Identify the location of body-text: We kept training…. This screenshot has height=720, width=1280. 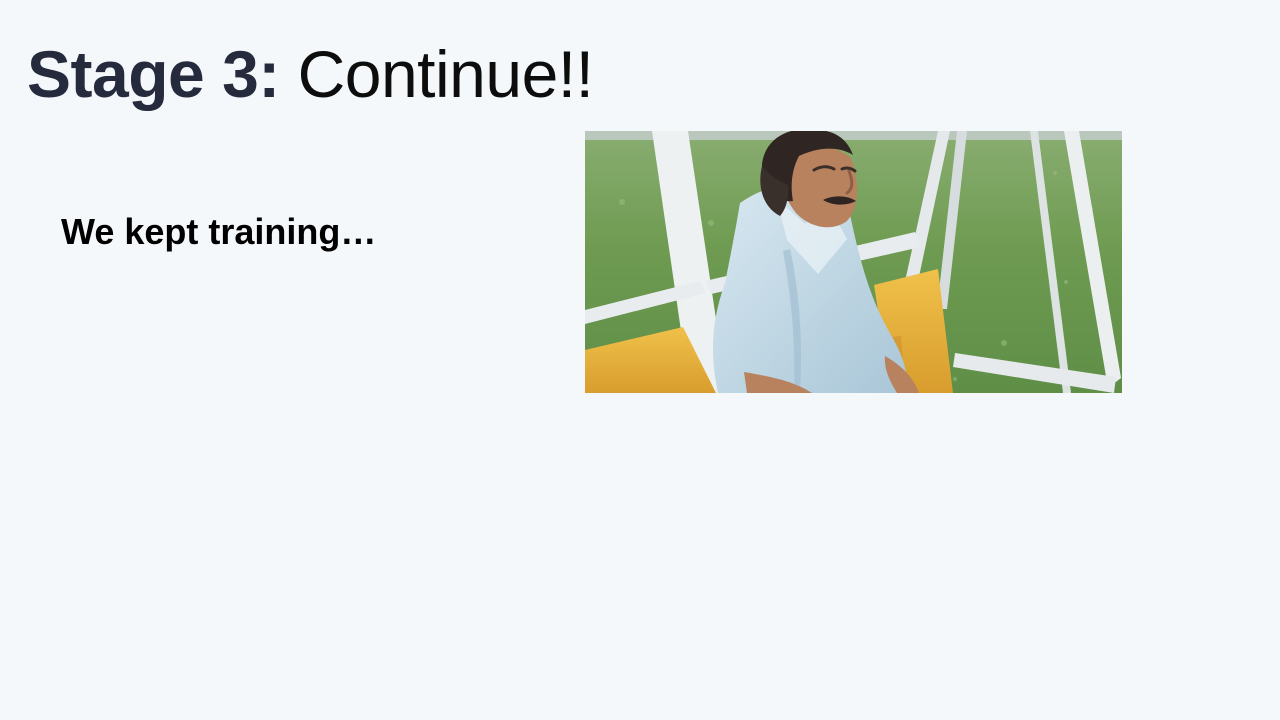
(219, 231).